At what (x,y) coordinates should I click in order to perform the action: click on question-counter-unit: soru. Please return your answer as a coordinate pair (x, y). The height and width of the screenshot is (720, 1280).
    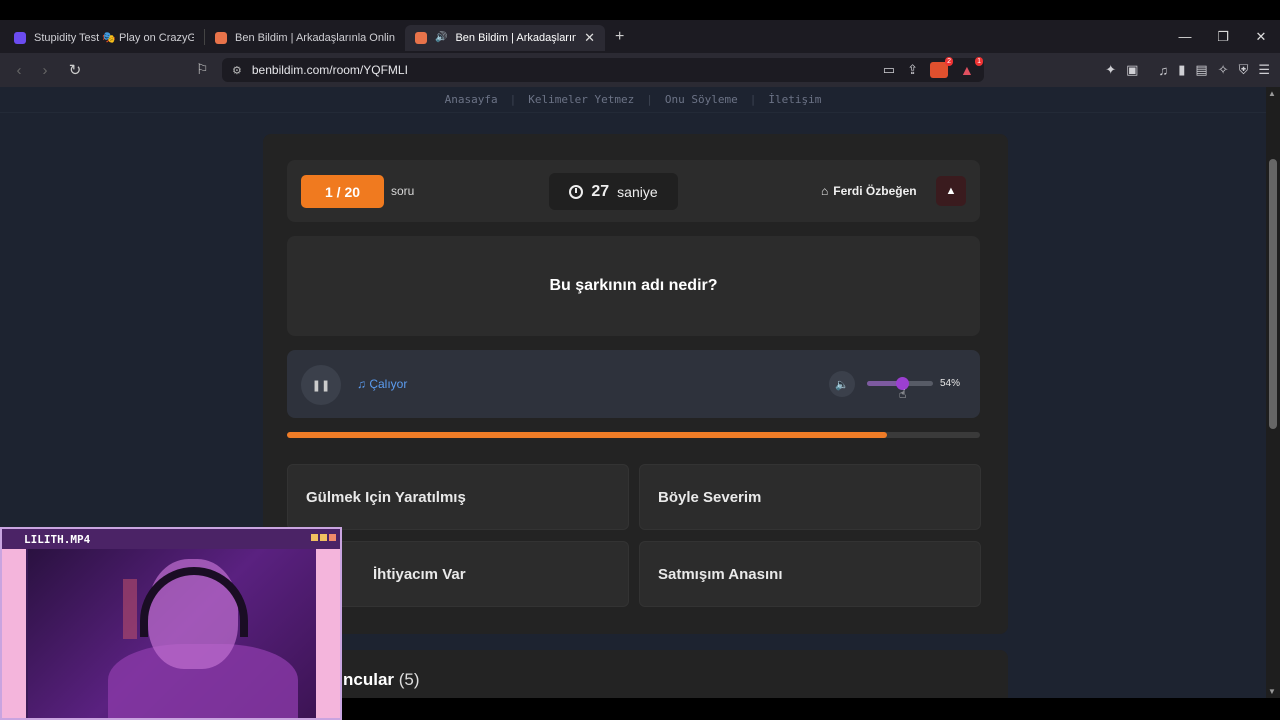
    Looking at the image, I should click on (403, 191).